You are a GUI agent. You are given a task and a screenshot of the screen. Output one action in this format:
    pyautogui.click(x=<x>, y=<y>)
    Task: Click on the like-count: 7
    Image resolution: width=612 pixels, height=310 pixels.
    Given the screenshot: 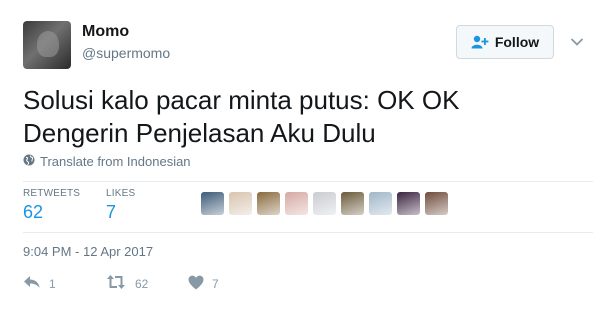 What is the action you would take?
    pyautogui.click(x=215, y=283)
    